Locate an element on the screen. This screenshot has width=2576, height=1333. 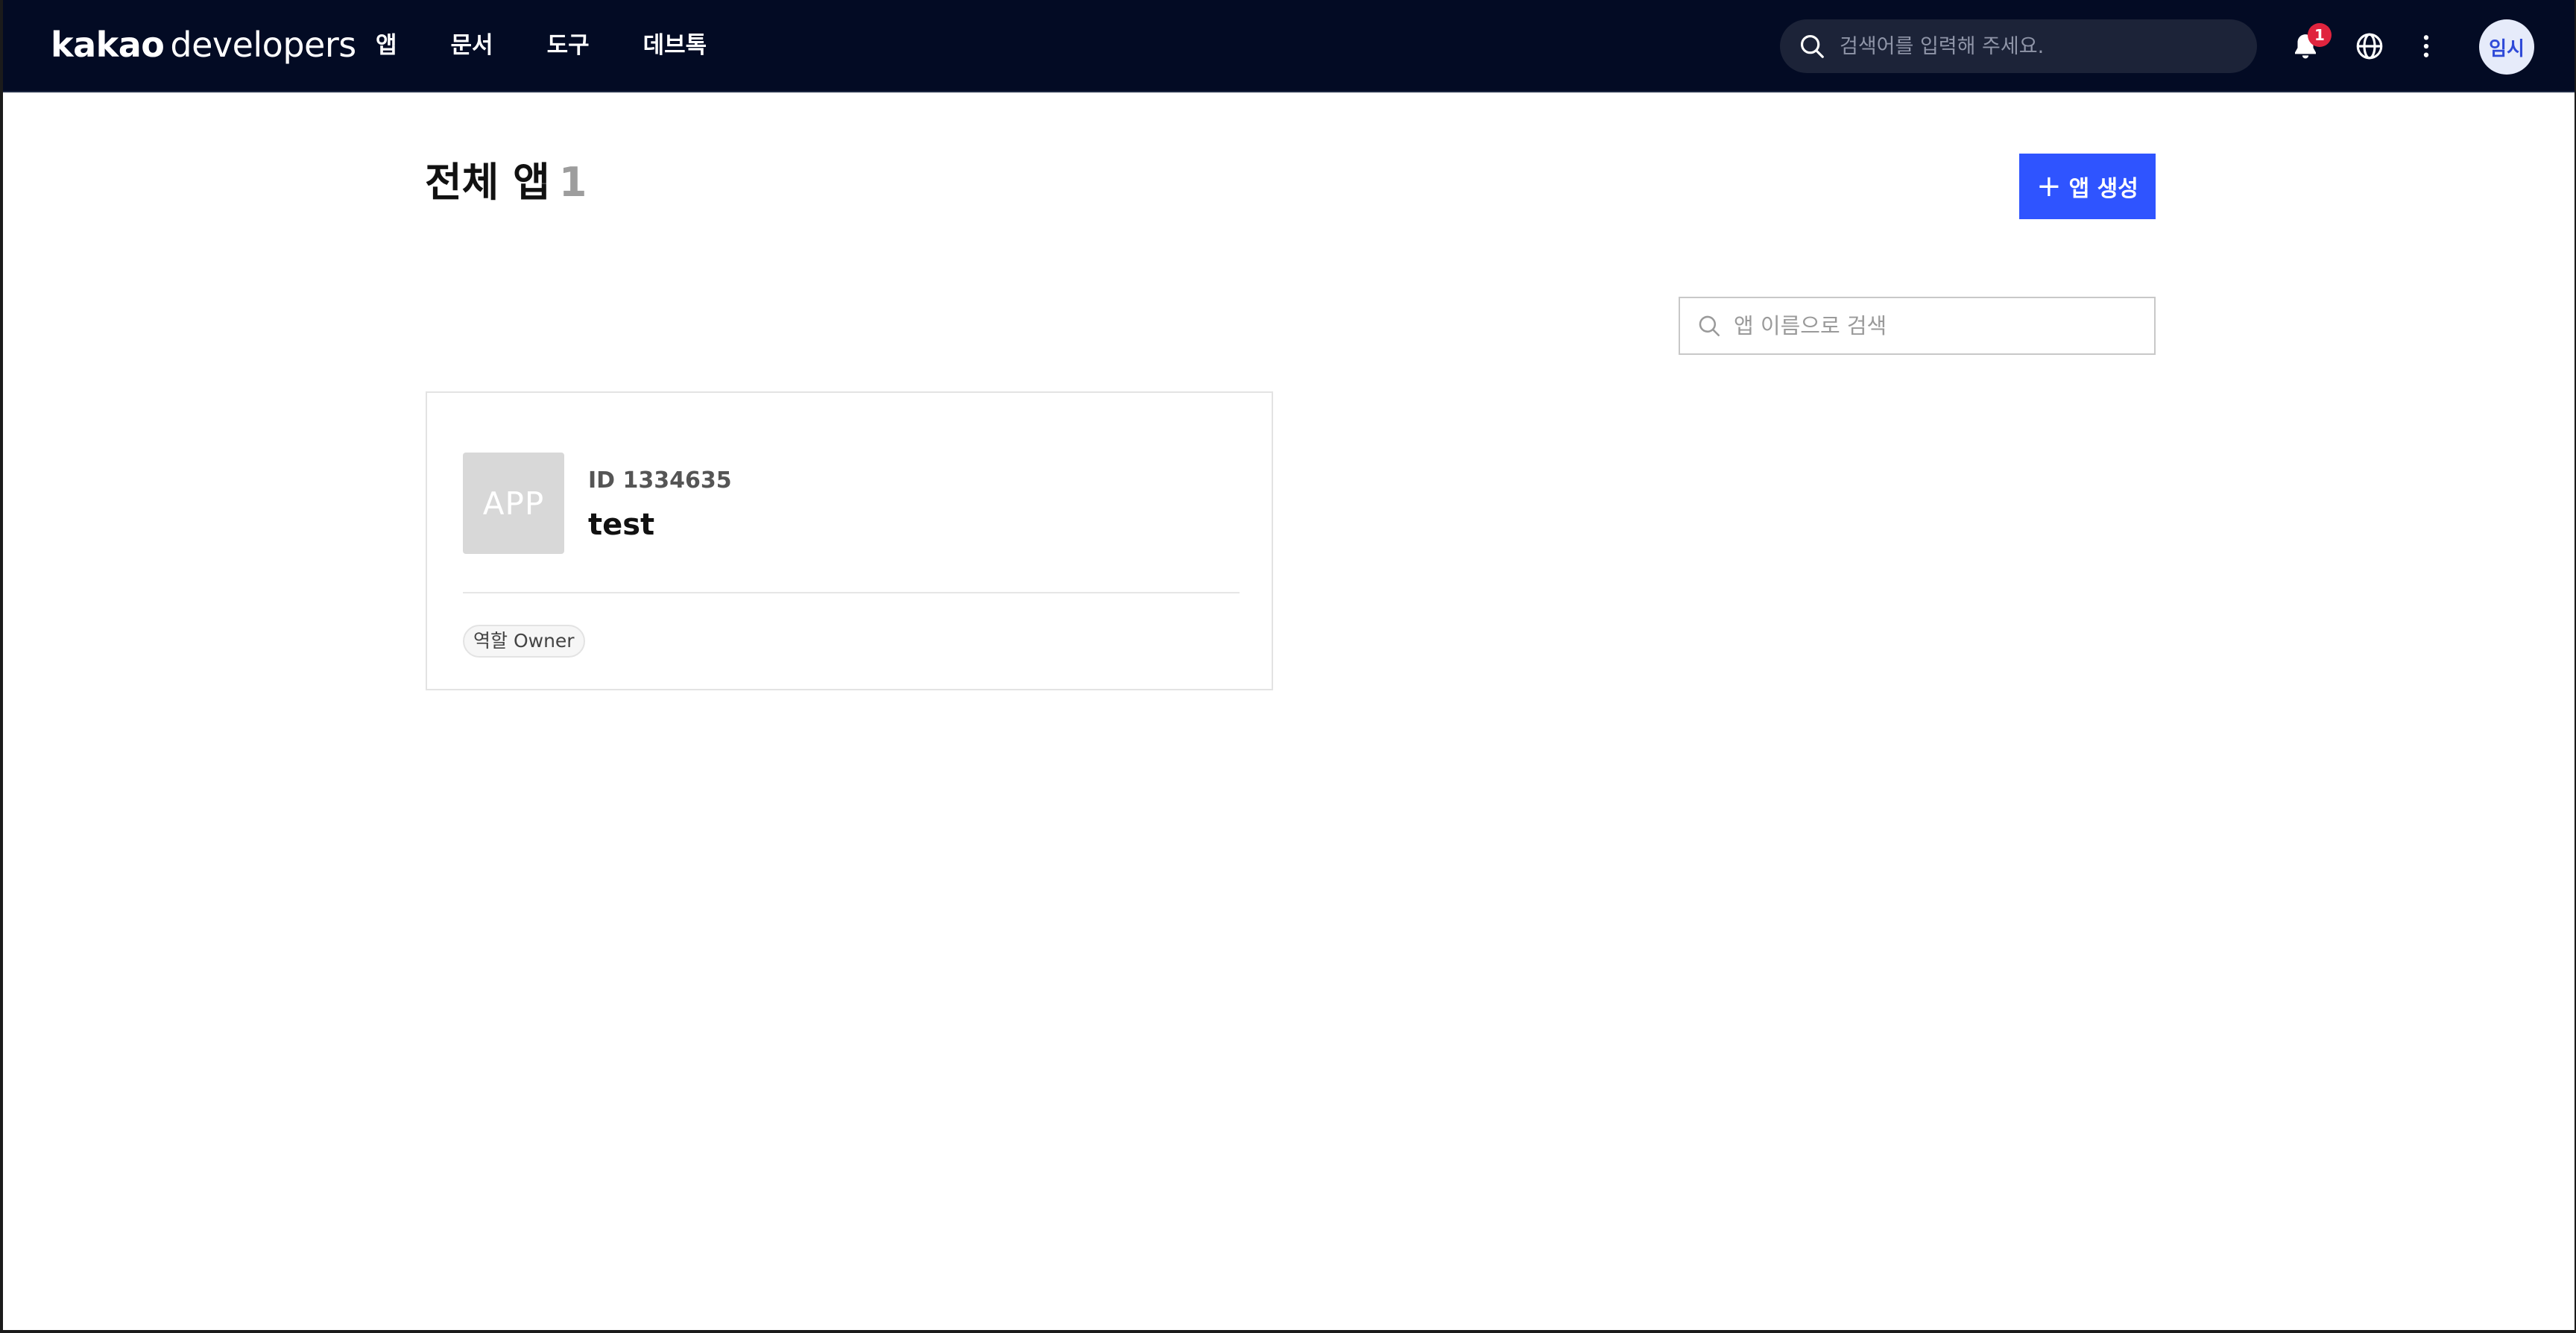
role-badge: 역할 Owner is located at coordinates (524, 641).